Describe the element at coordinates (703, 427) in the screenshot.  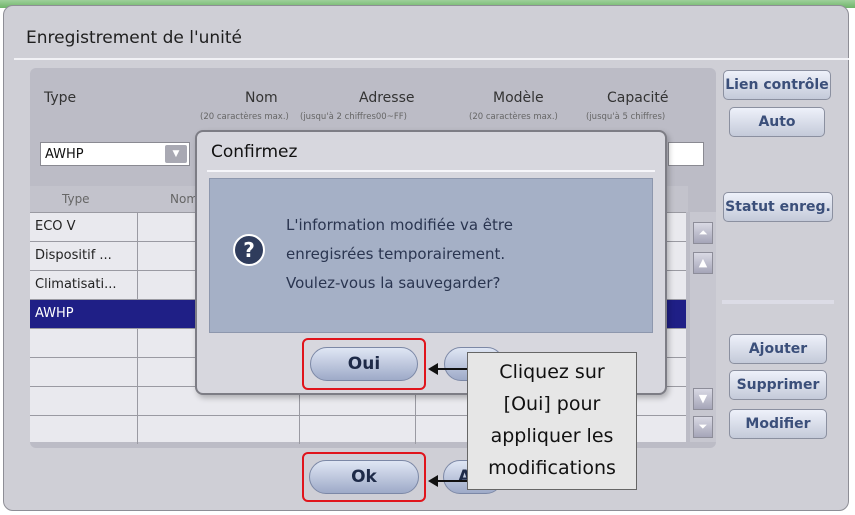
I see `scroll-bottom-icon: ⏷` at that location.